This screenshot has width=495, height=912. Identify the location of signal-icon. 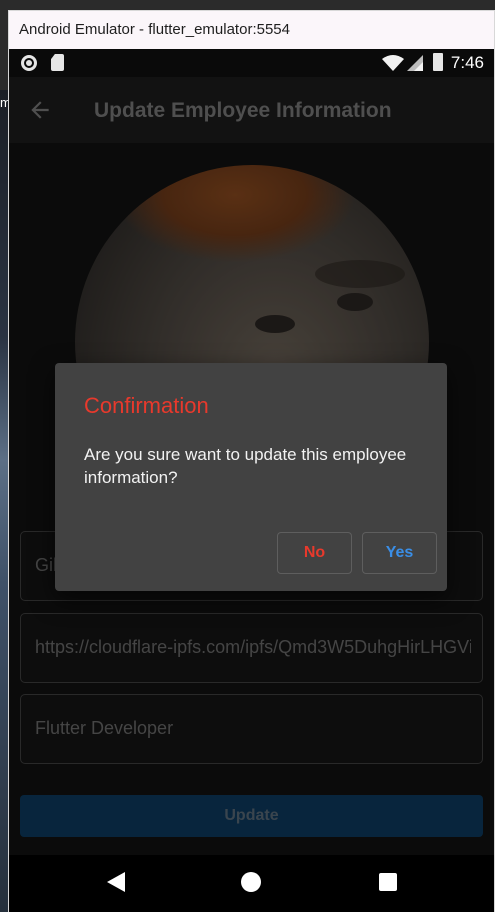
(415, 63).